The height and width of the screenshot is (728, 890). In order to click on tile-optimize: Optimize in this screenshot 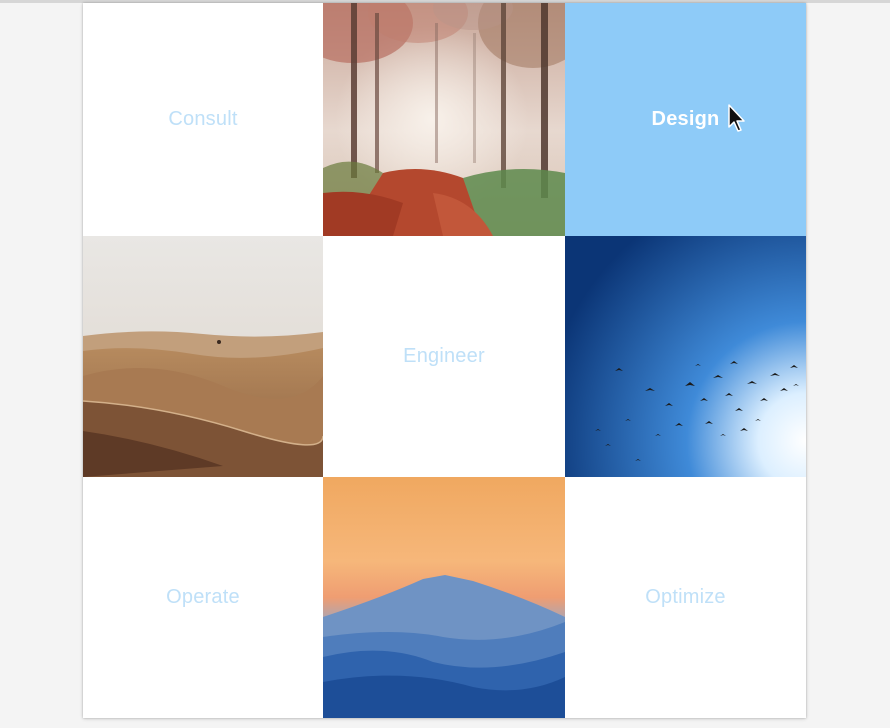, I will do `click(685, 597)`.